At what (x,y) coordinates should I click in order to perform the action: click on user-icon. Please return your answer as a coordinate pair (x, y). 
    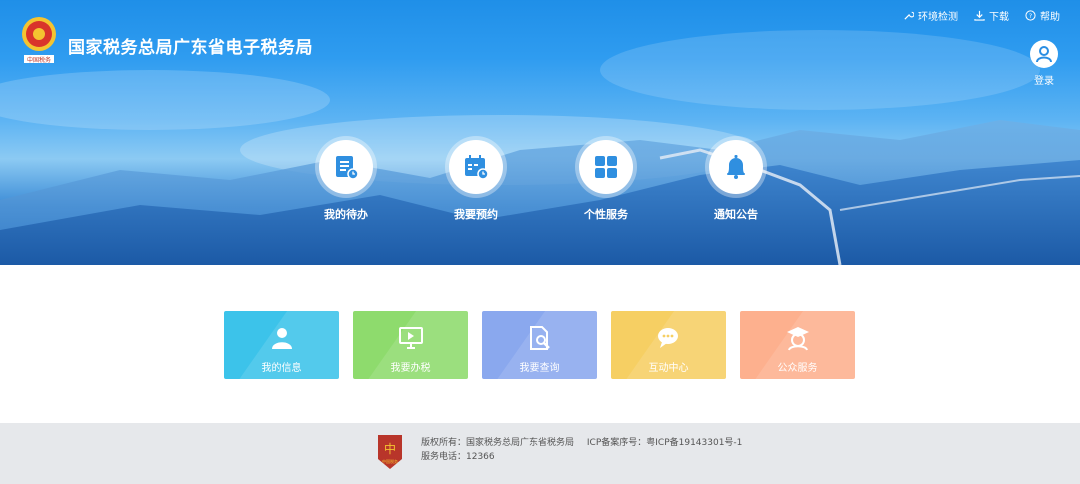
    Looking at the image, I should click on (281, 338).